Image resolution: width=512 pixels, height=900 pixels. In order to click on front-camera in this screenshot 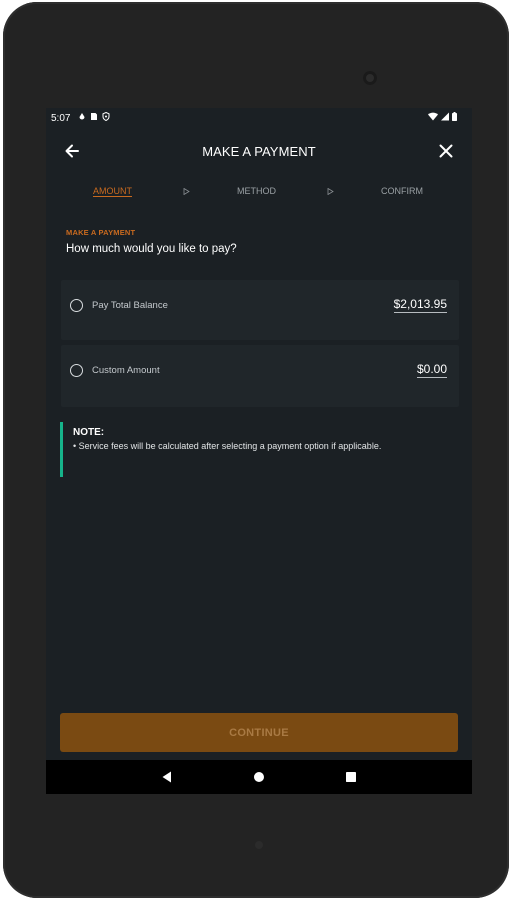, I will do `click(370, 78)`.